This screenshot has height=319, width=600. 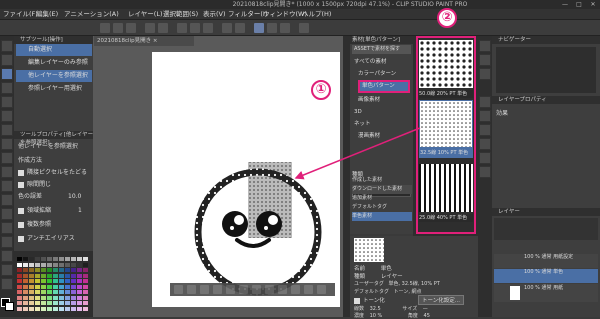 What do you see at coordinates (357, 153) in the screenshot?
I see `annotation-arrow` at bounding box center [357, 153].